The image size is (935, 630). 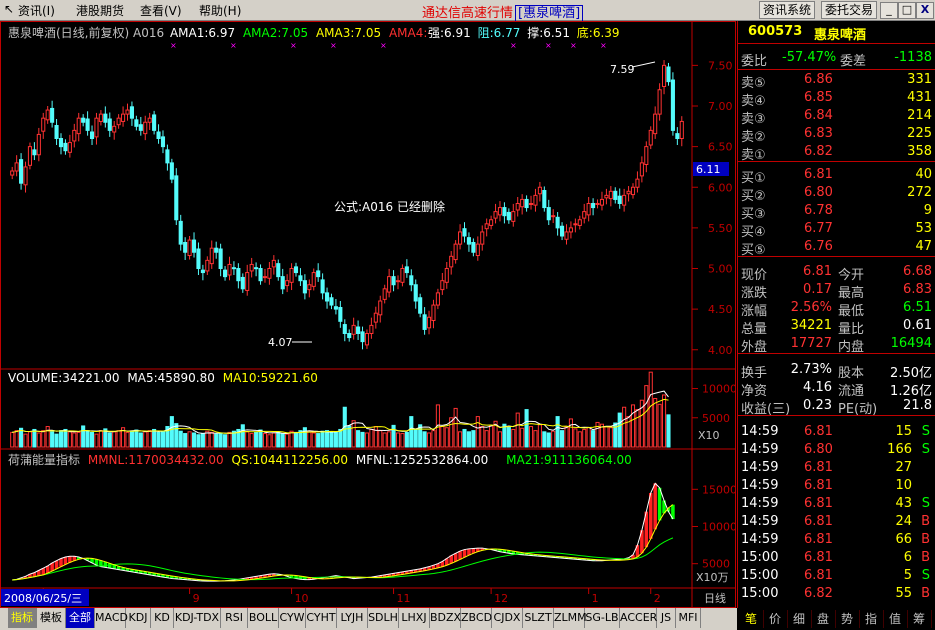 What do you see at coordinates (292, 618) in the screenshot?
I see `indicator-tab: CYW` at bounding box center [292, 618].